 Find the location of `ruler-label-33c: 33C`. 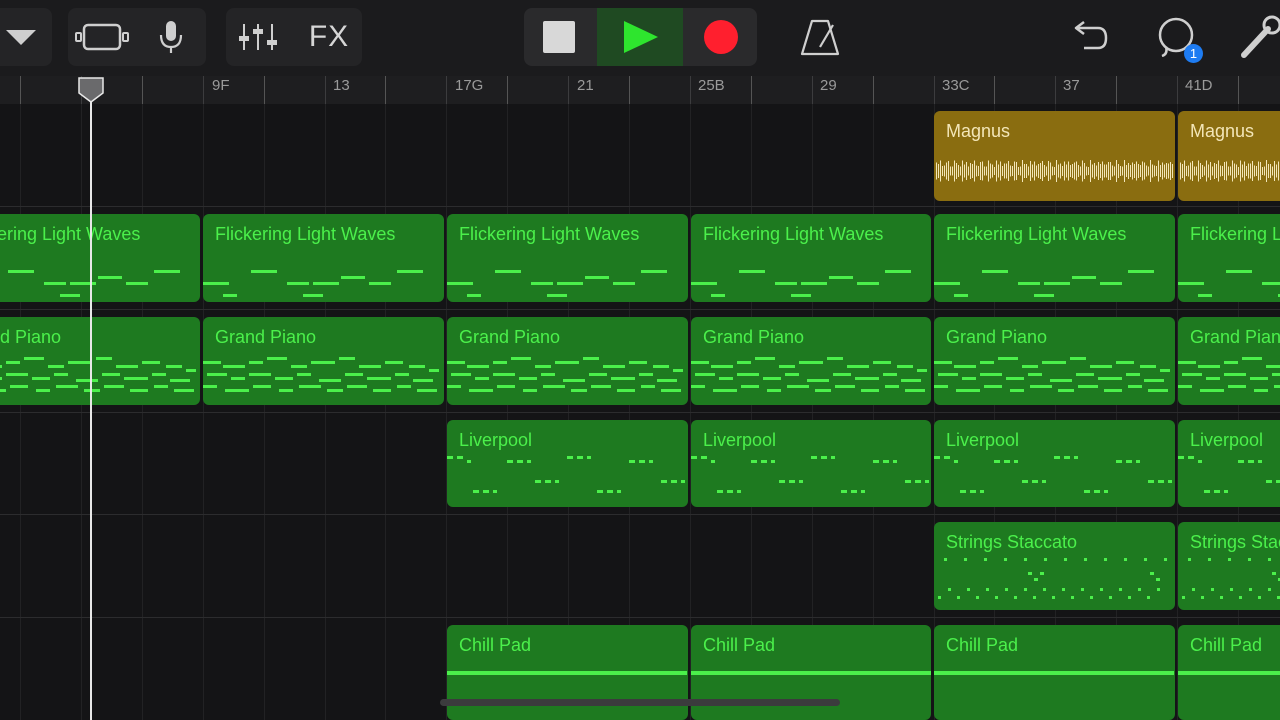

ruler-label-33c: 33C is located at coordinates (956, 85).